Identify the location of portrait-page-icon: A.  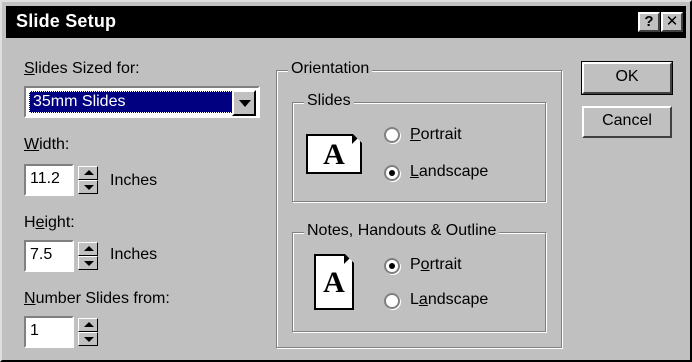
(334, 282).